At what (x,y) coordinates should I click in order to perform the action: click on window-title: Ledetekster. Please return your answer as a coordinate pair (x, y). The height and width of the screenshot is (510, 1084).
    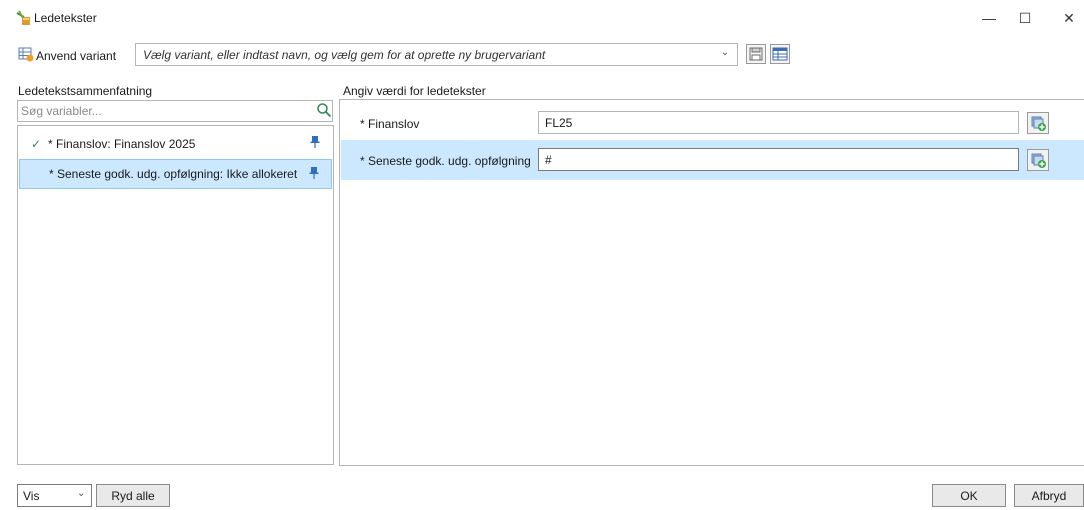
    Looking at the image, I should click on (65, 18).